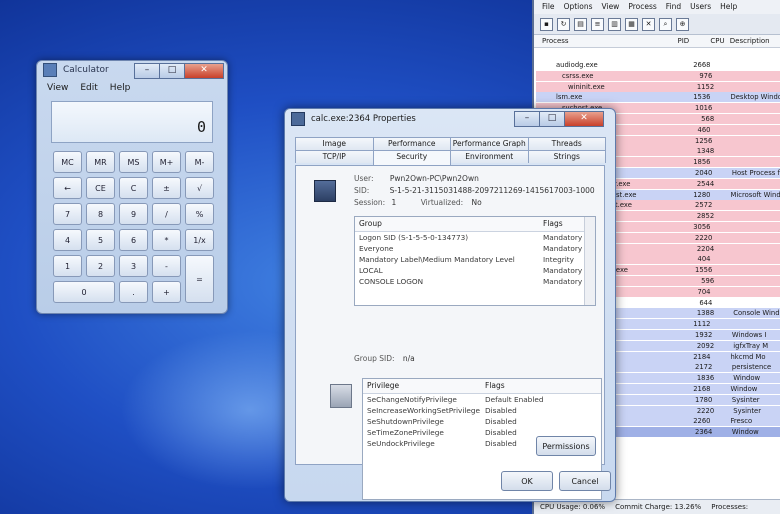 The width and height of the screenshot is (780, 514). I want to click on key-subtract: -, so click(166, 266).